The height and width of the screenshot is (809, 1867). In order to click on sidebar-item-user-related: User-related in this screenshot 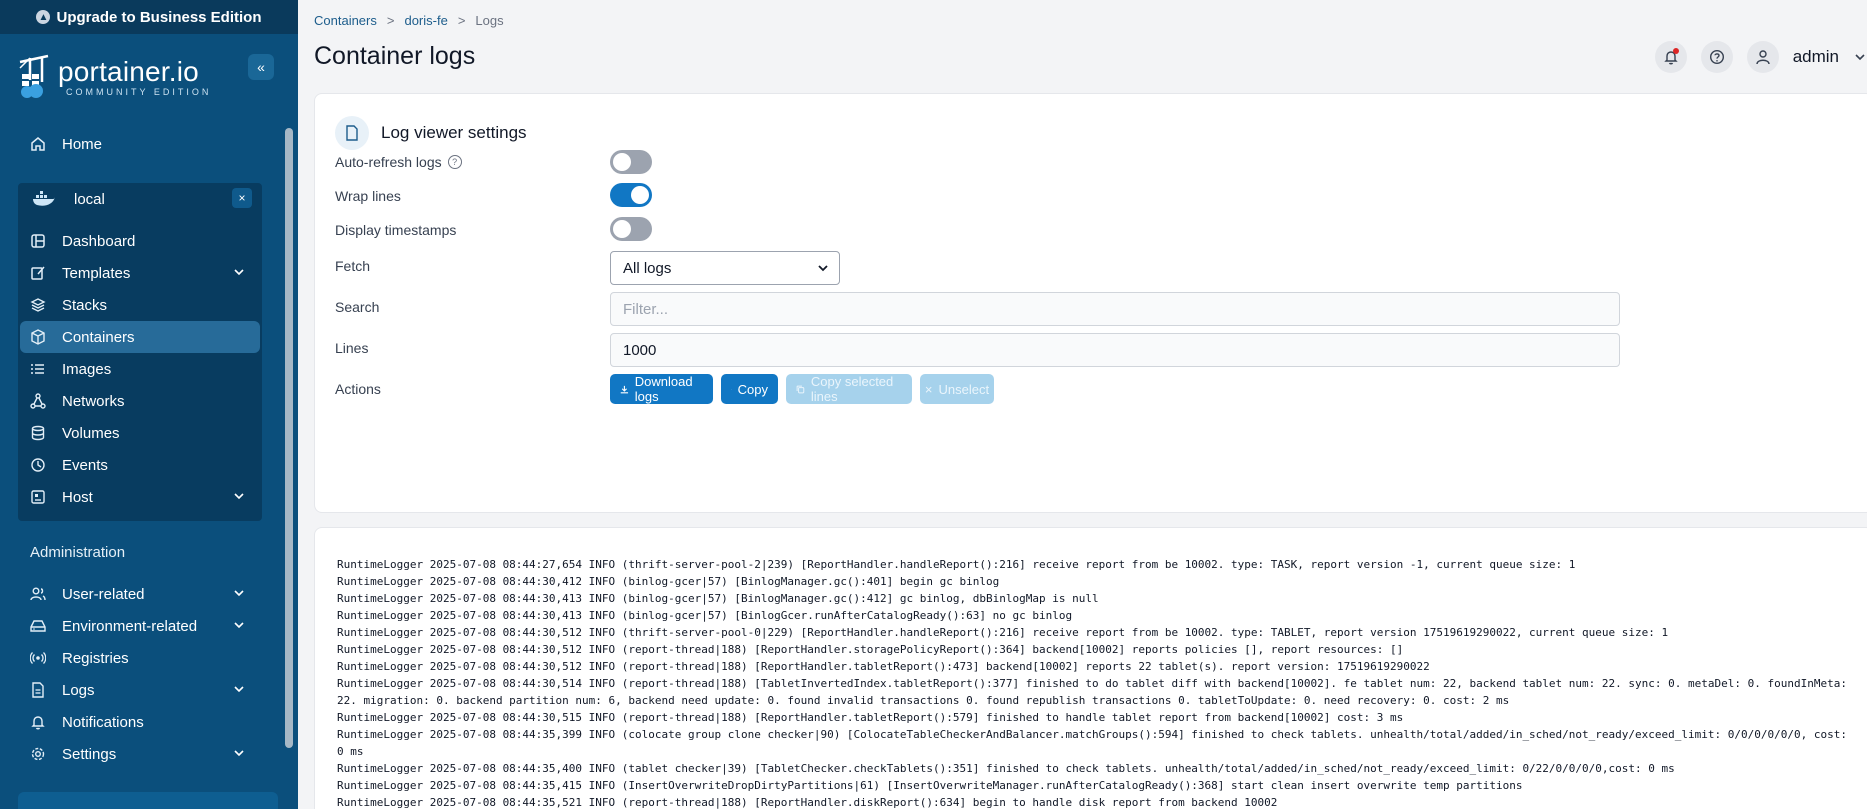, I will do `click(140, 594)`.